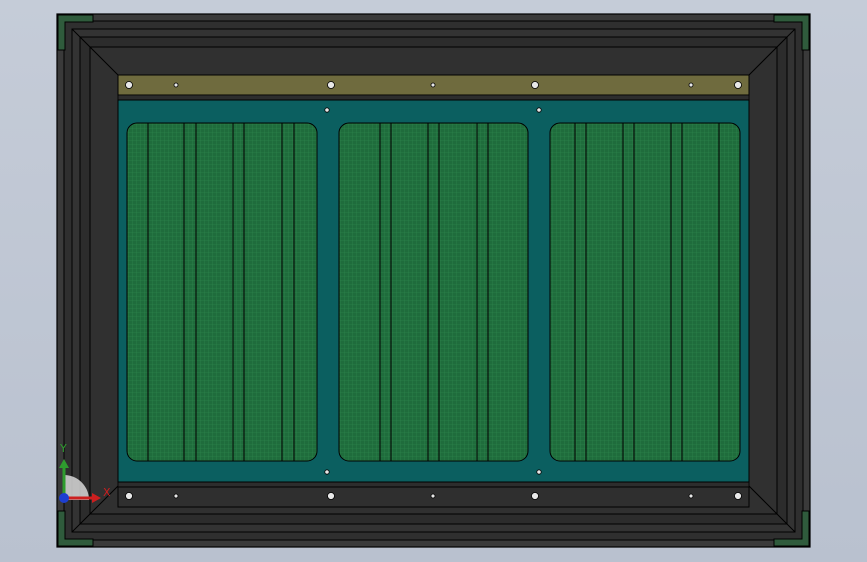 The height and width of the screenshot is (562, 867). I want to click on panel-left, so click(222, 292).